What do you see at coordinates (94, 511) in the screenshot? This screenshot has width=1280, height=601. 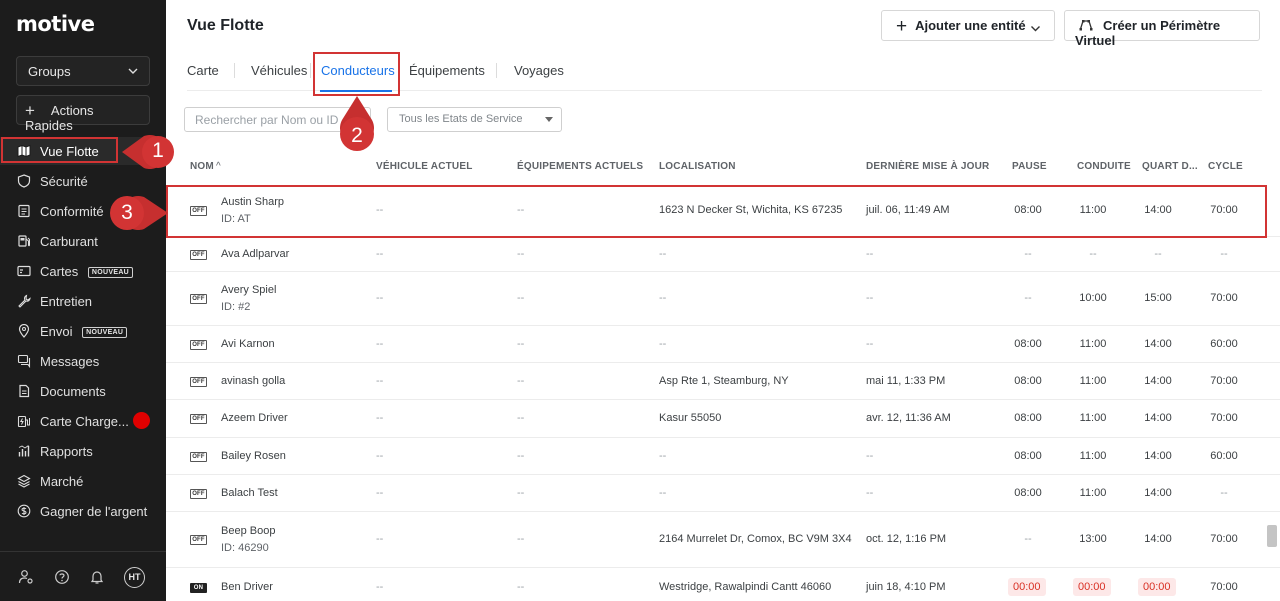 I see `sidebar-item-label: Gagner de l'argent` at bounding box center [94, 511].